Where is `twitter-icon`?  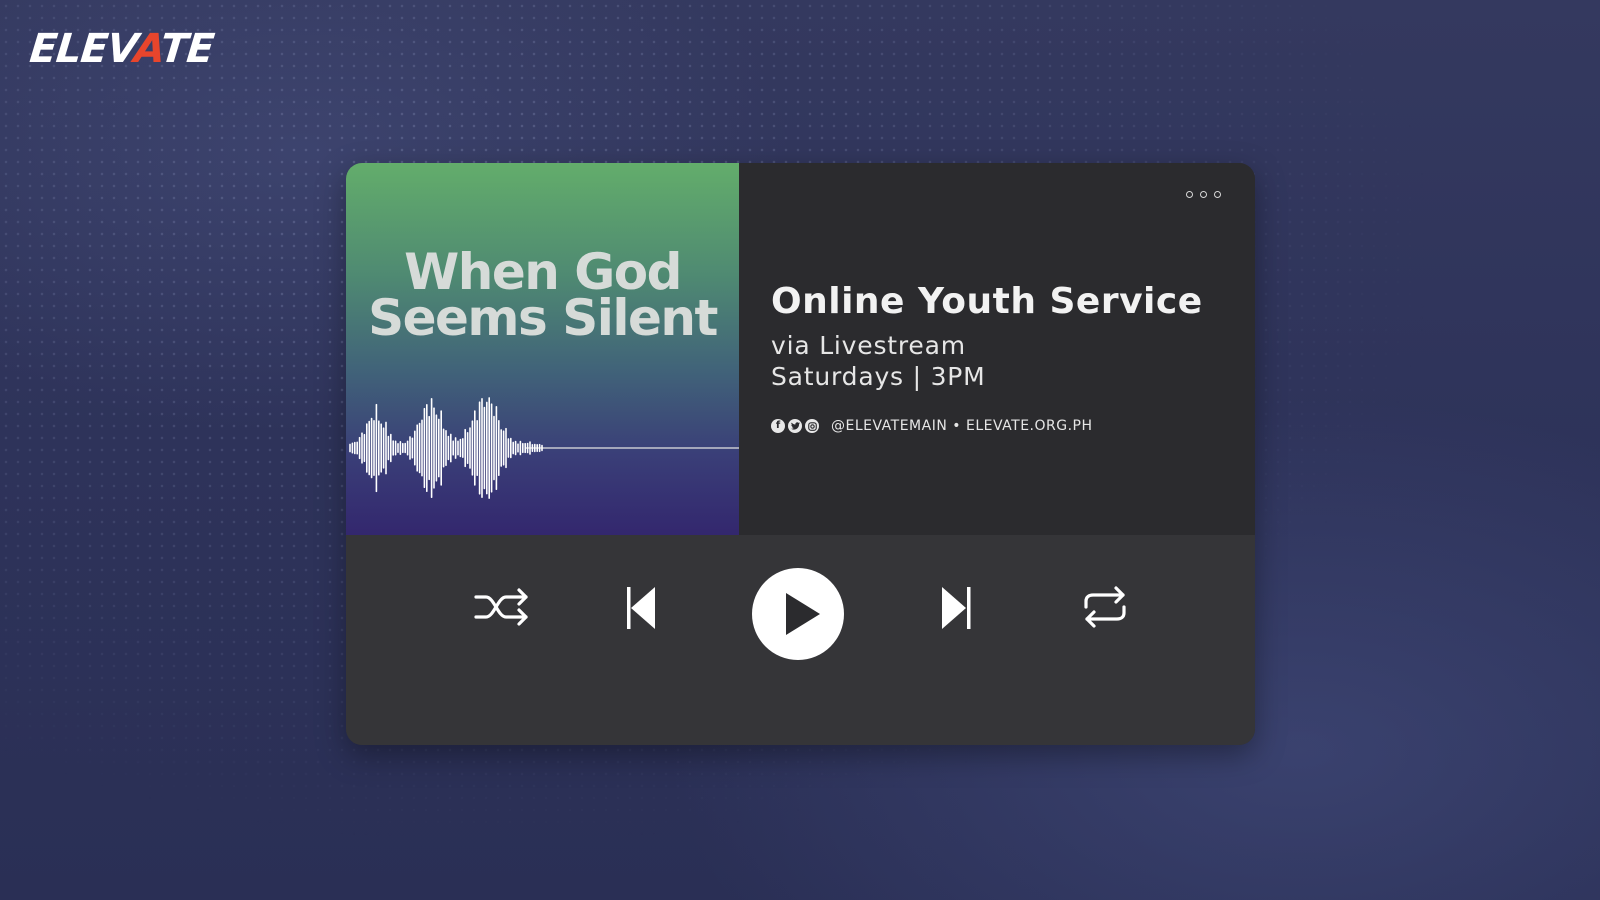
twitter-icon is located at coordinates (795, 426).